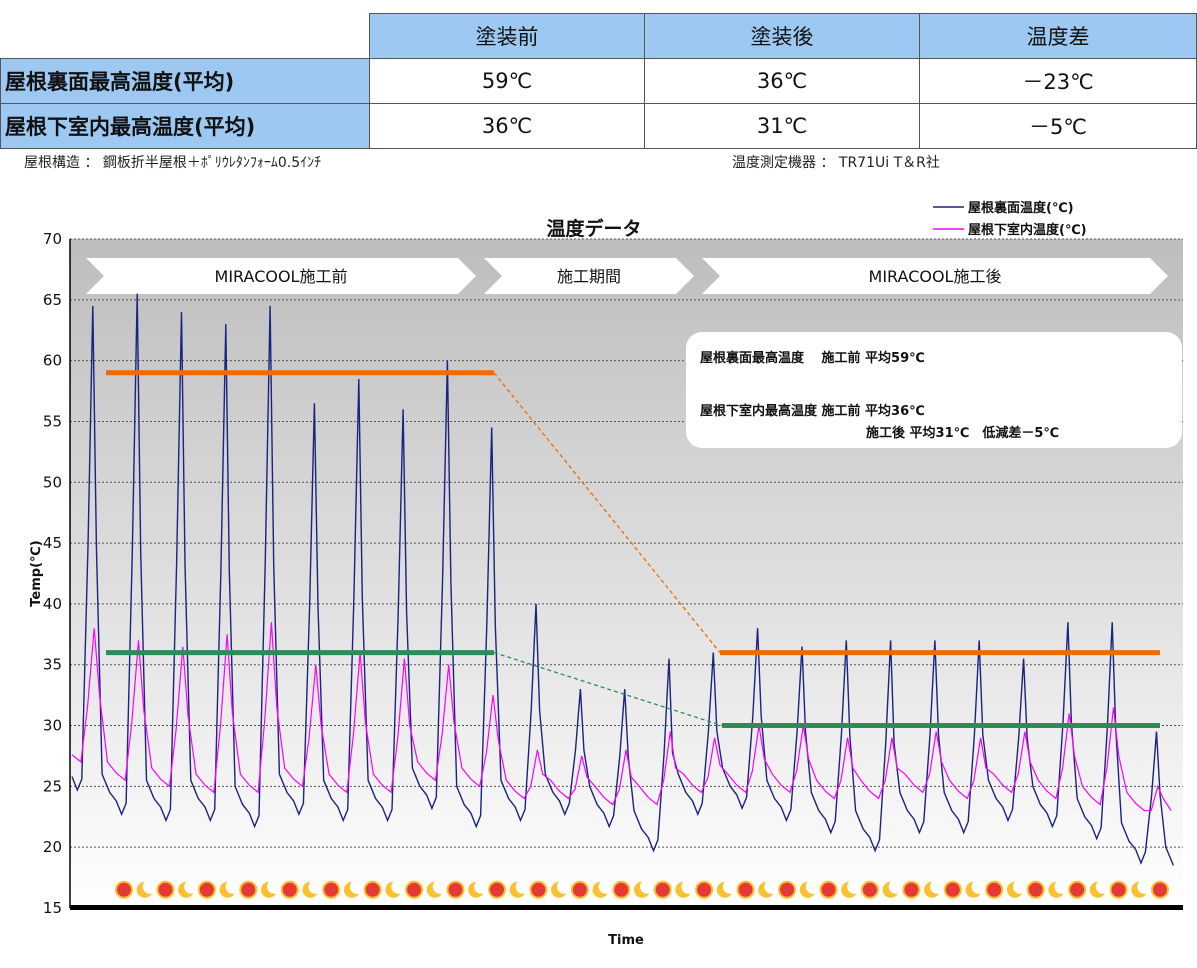 The width and height of the screenshot is (1197, 968). Describe the element at coordinates (626, 940) in the screenshot. I see `x-axis-title: Time` at that location.